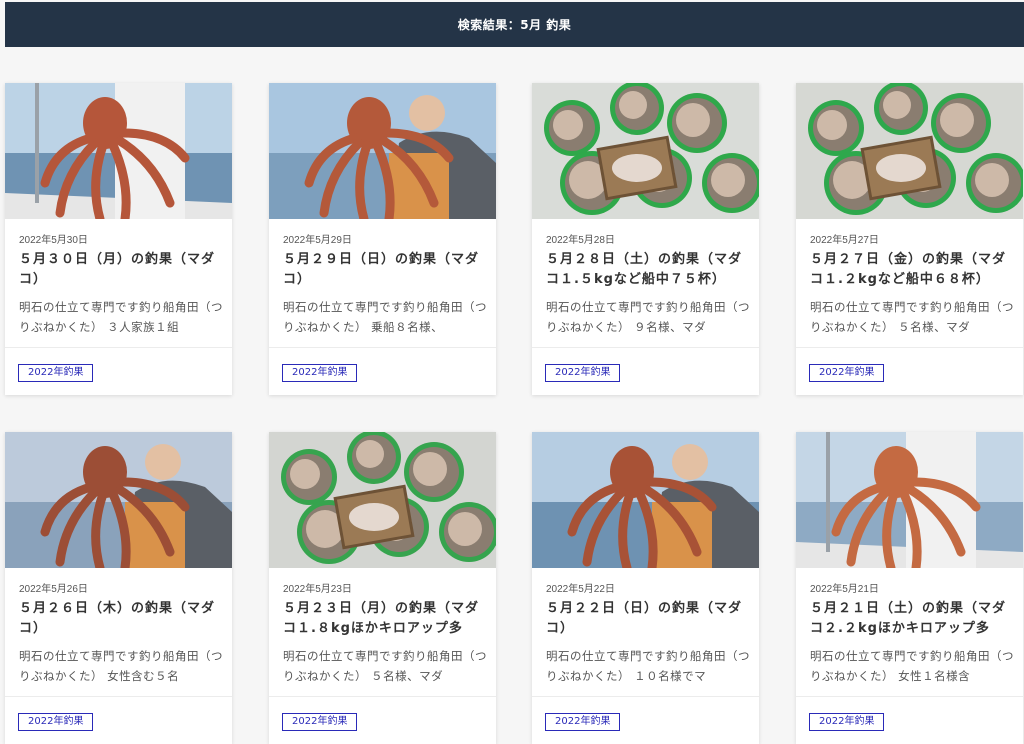  What do you see at coordinates (53, 240) in the screenshot?
I see `card-date: 2022年5月30日` at bounding box center [53, 240].